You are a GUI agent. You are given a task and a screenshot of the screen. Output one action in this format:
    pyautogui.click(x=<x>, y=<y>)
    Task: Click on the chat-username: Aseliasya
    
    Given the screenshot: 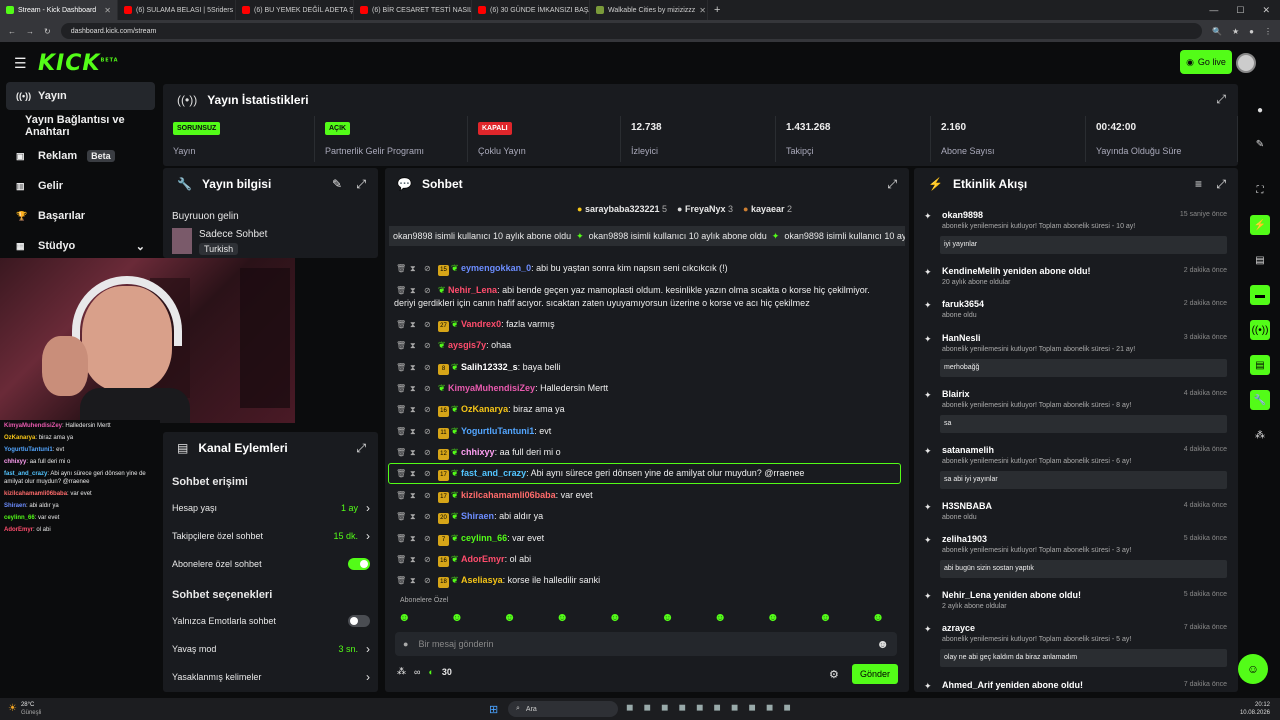 What is the action you would take?
    pyautogui.click(x=482, y=580)
    